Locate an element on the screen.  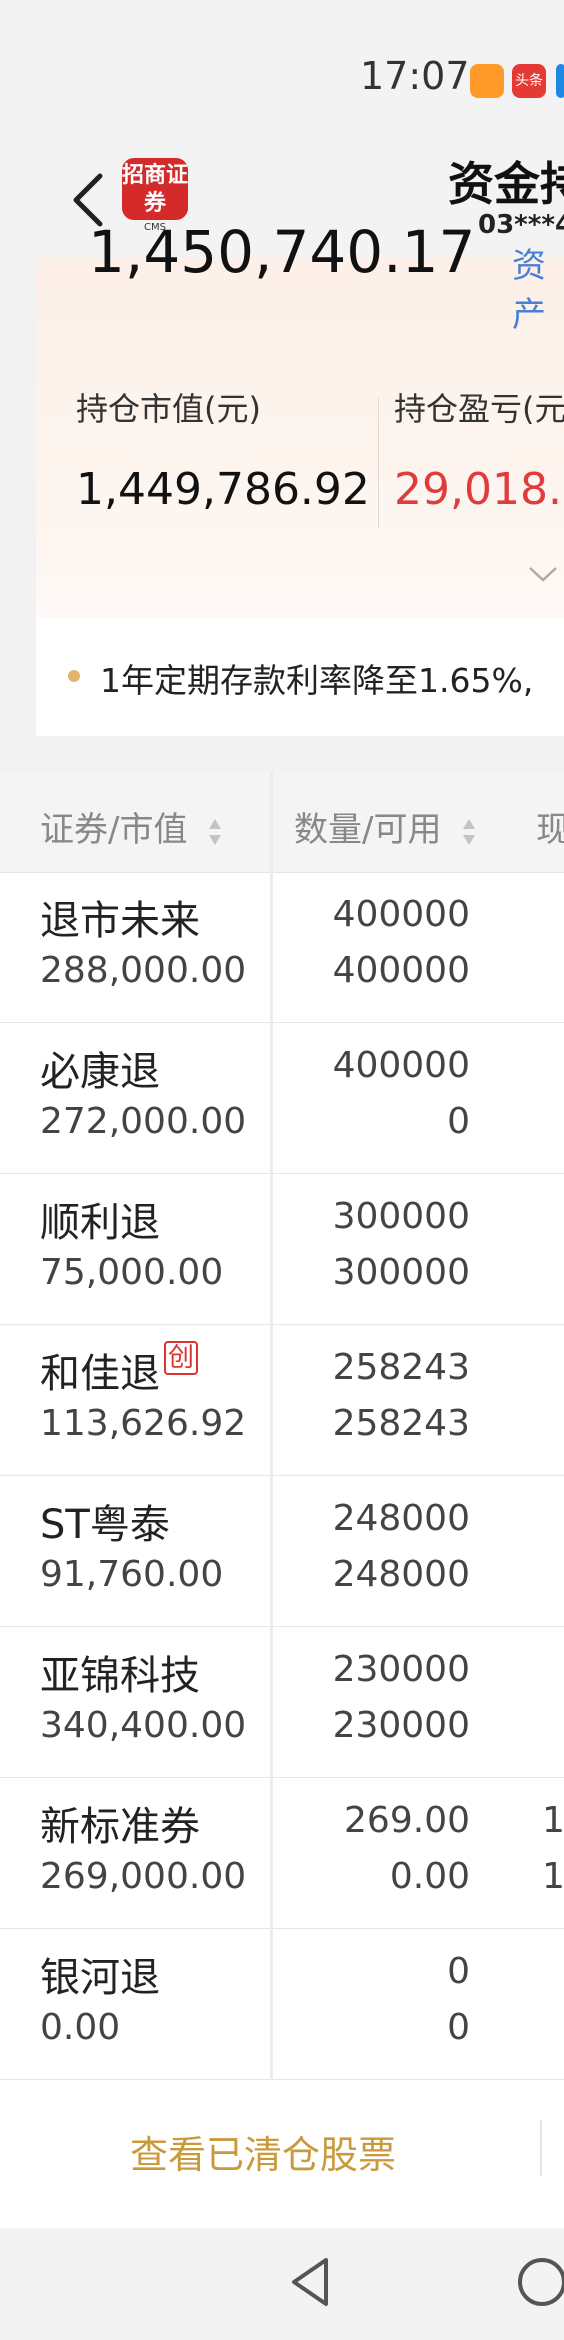
metric-divider is located at coordinates (378, 463).